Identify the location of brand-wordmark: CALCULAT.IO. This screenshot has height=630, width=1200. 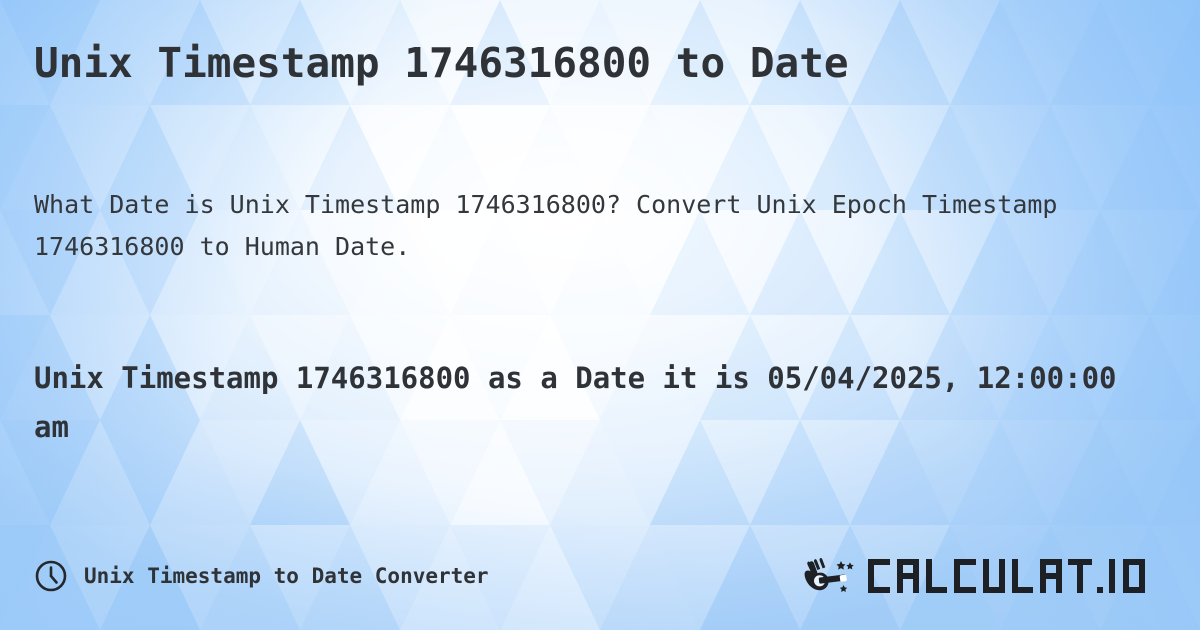
(1006, 576).